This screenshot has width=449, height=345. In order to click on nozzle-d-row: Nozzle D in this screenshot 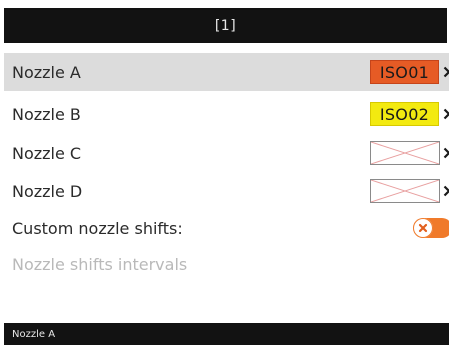, I will do `click(226, 191)`.